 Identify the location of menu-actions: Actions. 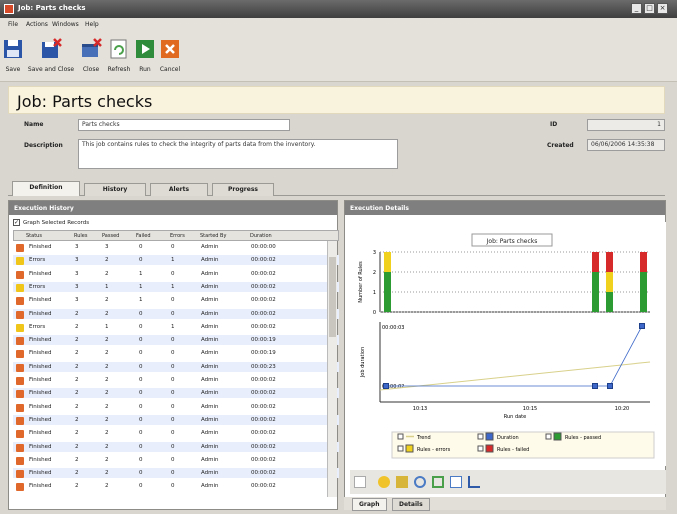
(37, 24).